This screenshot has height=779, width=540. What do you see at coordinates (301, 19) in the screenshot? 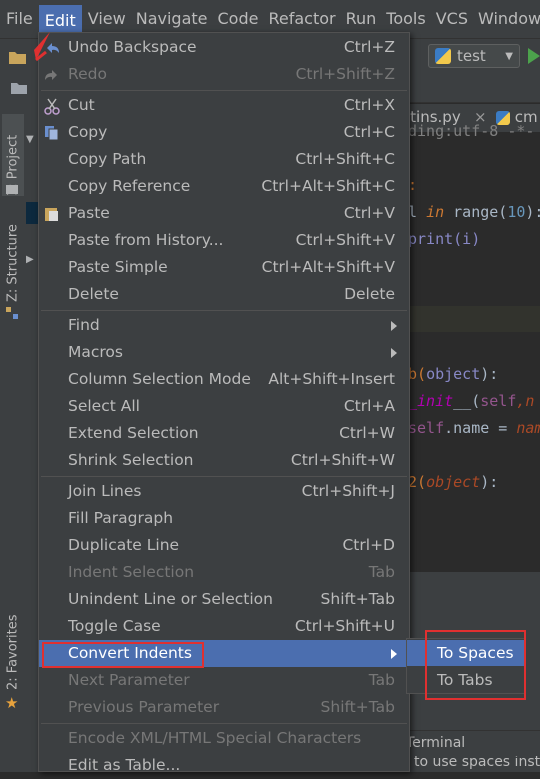
I see `menu-refactor: Refactor` at bounding box center [301, 19].